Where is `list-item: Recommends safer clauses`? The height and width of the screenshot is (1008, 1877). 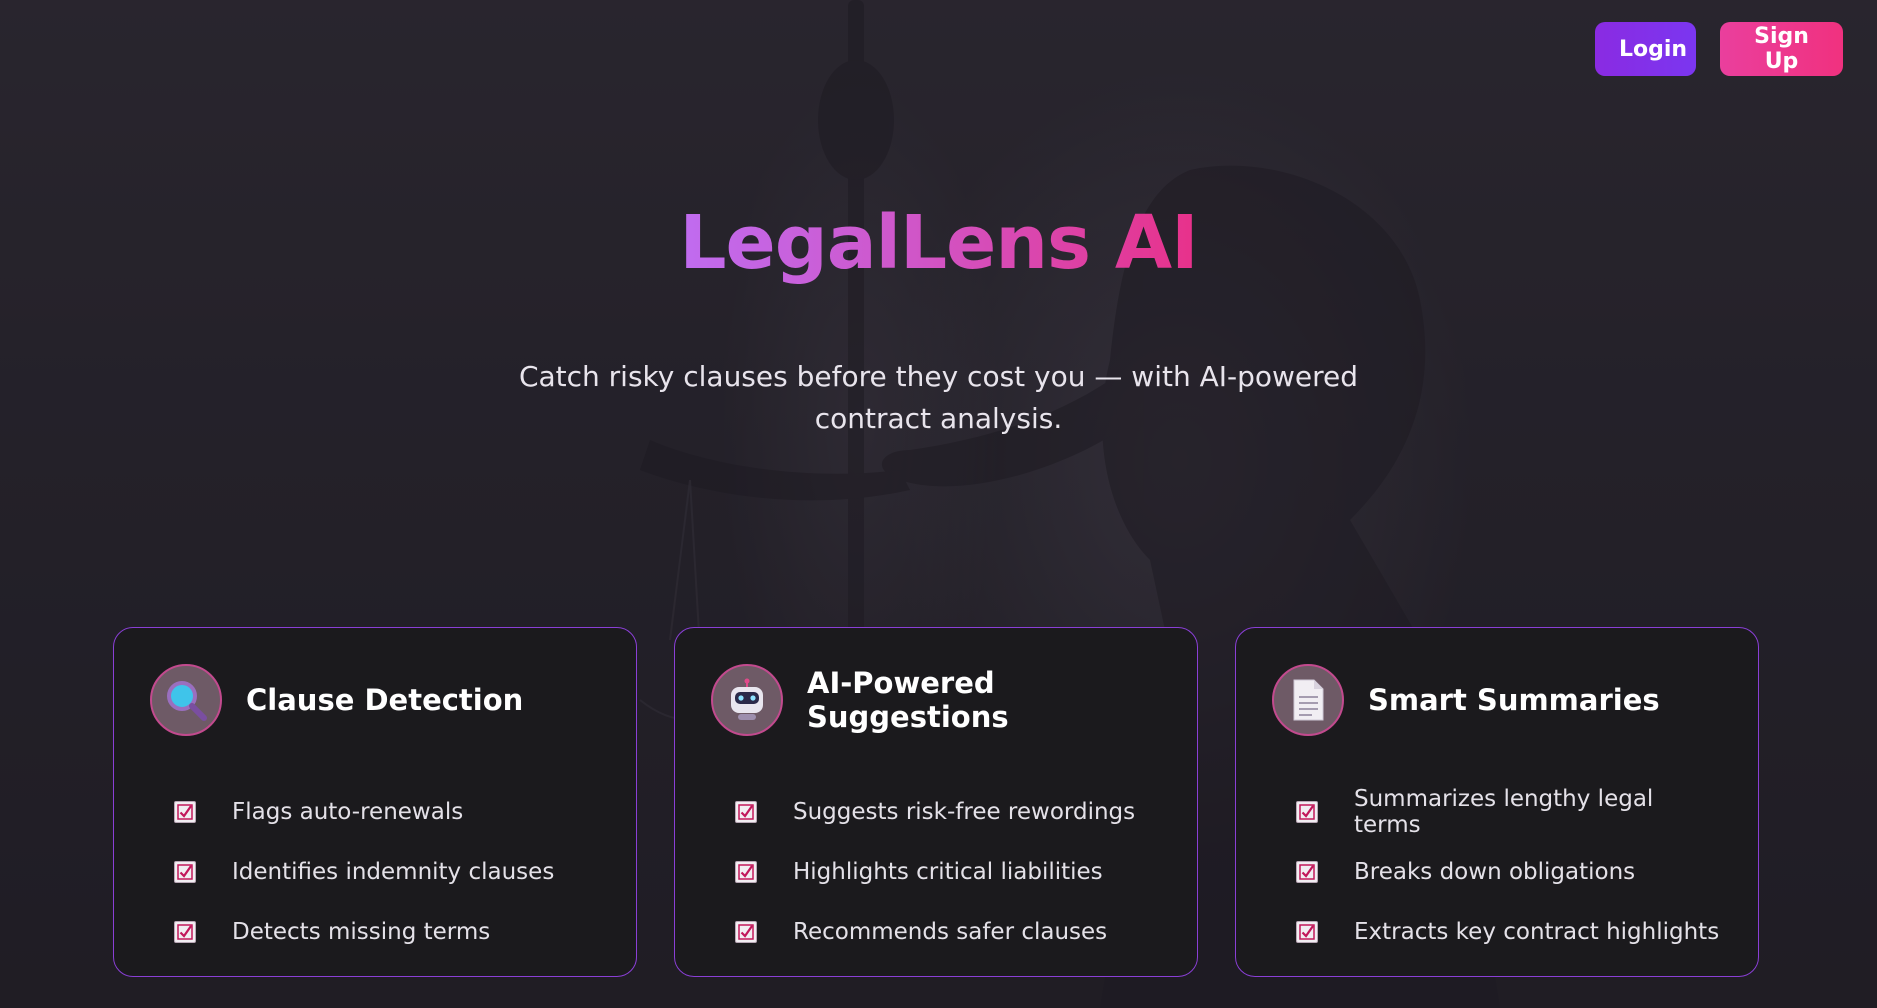
list-item: Recommends safer clauses is located at coordinates (948, 932).